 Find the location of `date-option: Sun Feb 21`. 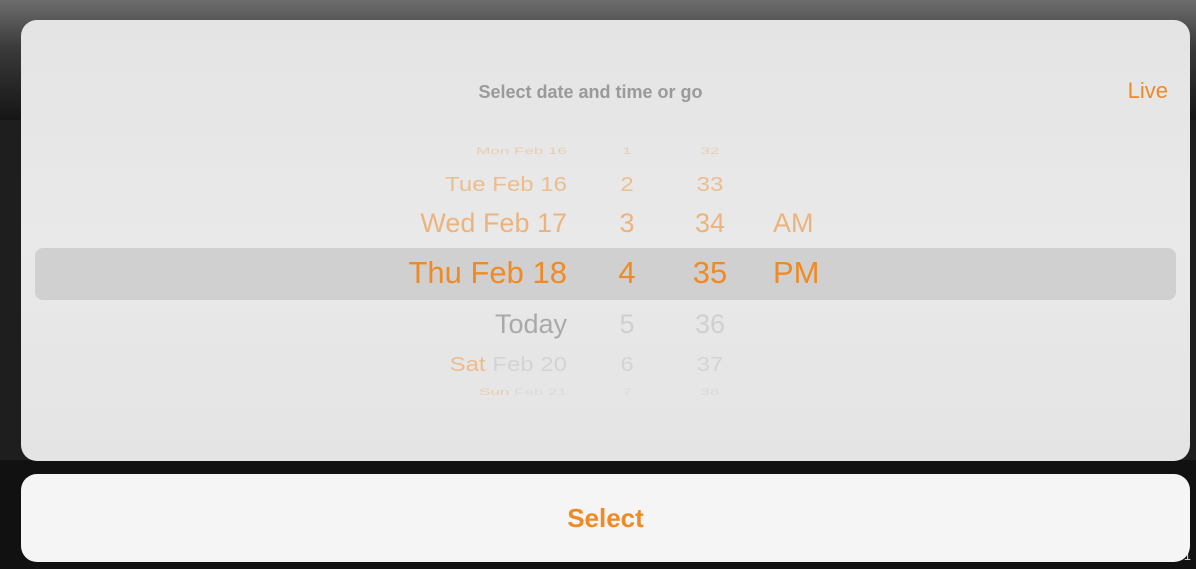

date-option: Sun Feb 21 is located at coordinates (523, 392).